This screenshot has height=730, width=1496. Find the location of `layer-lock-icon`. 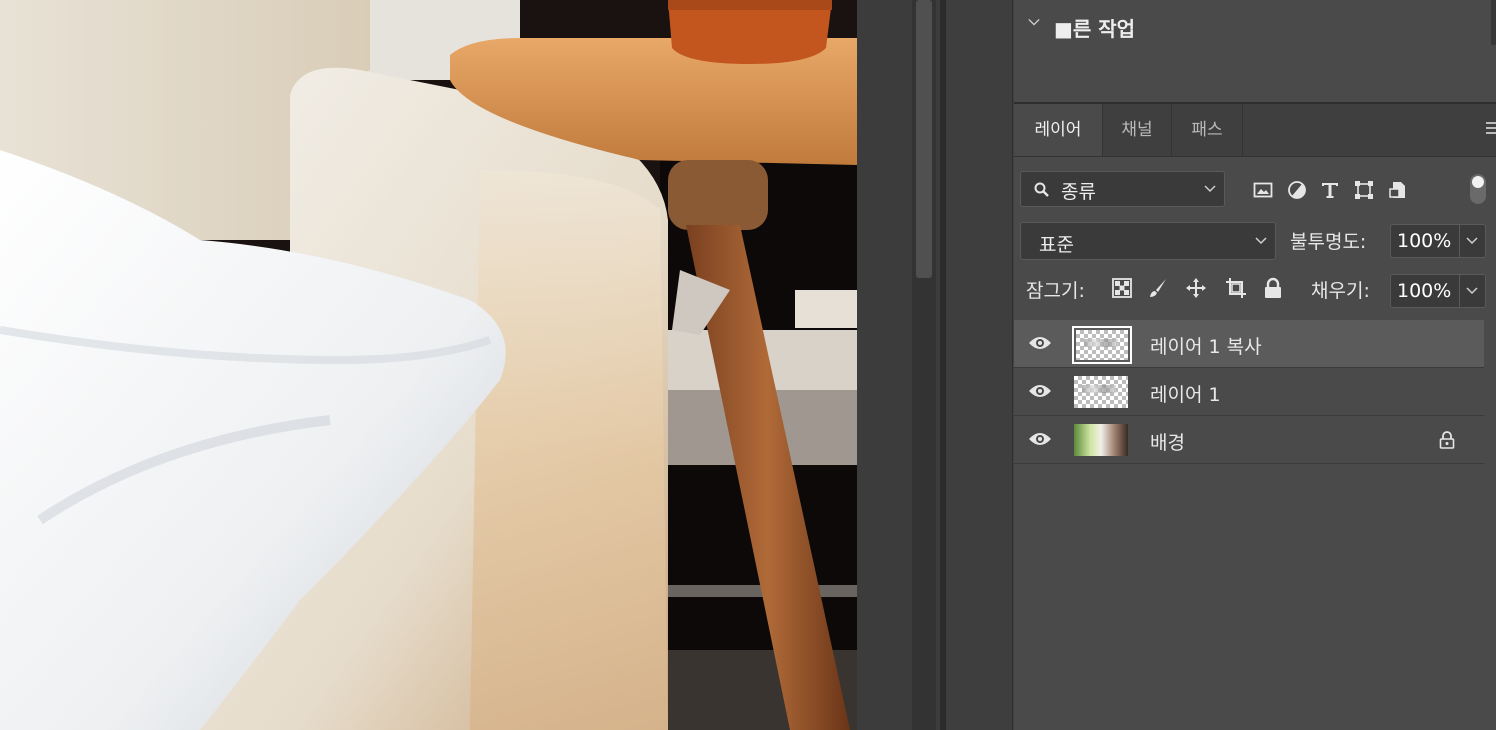

layer-lock-icon is located at coordinates (1447, 440).